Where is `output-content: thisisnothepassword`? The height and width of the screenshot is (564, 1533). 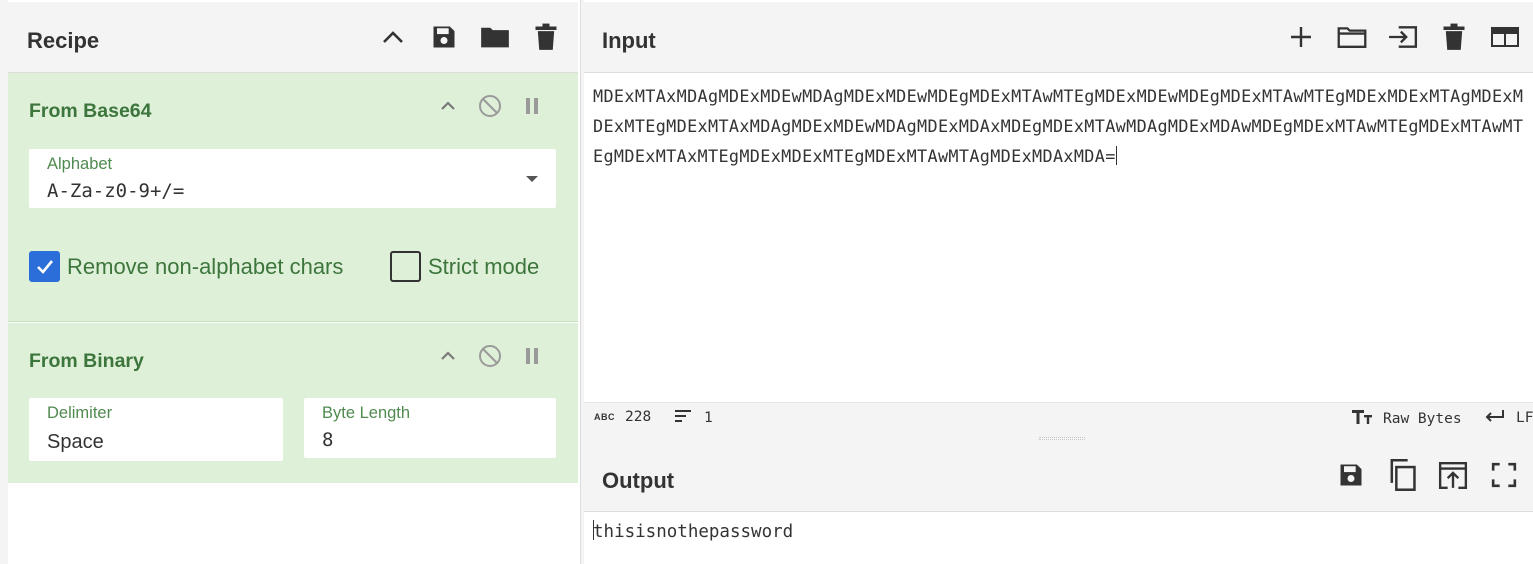
output-content: thisisnothepassword is located at coordinates (693, 532).